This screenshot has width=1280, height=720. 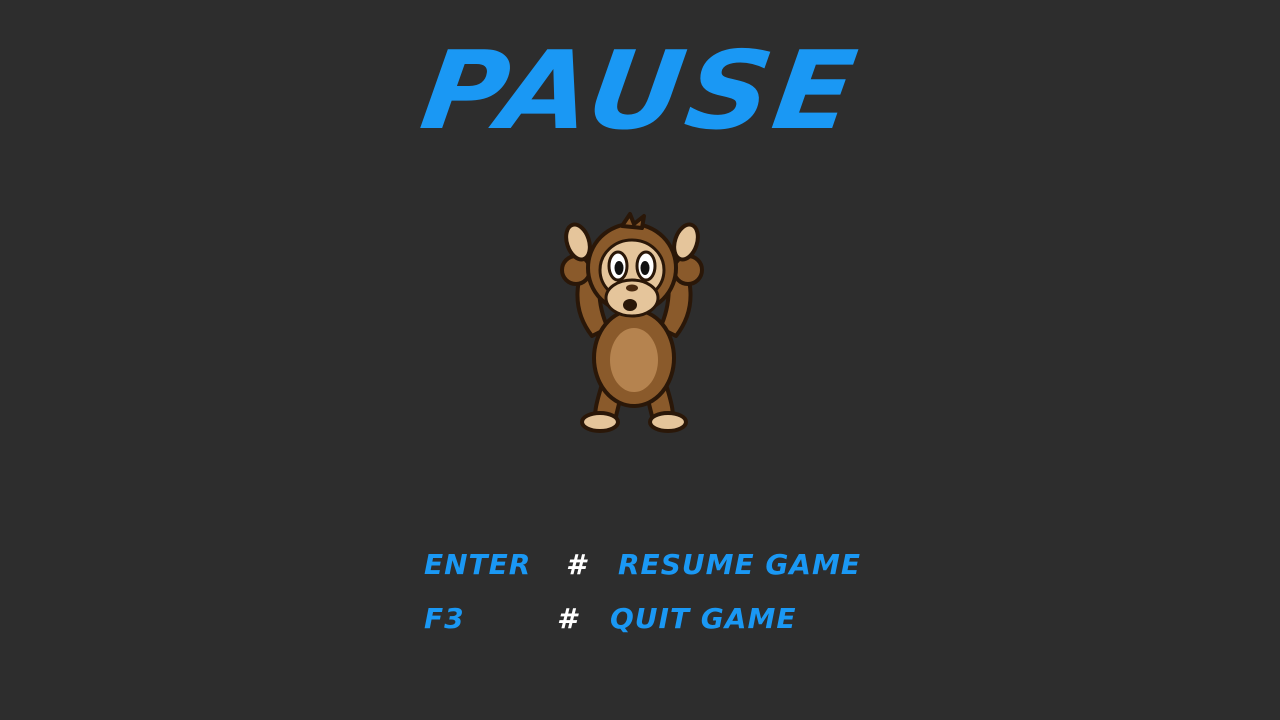 I want to click on resume-game-action: RESUME GAME, so click(x=739, y=565).